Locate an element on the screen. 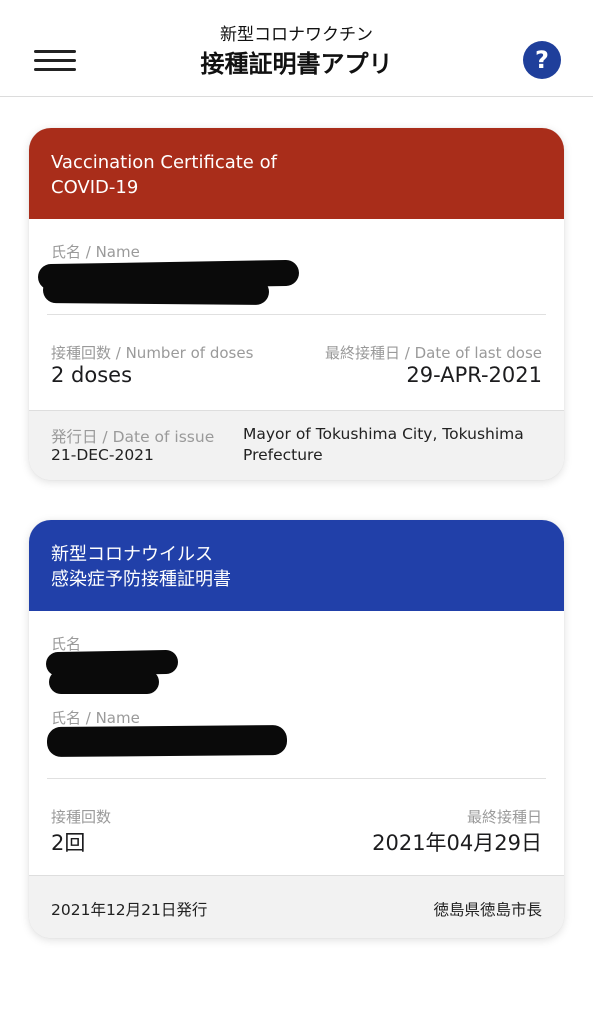 This screenshot has width=593, height=1024. doses-value: 2回 is located at coordinates (68, 843).